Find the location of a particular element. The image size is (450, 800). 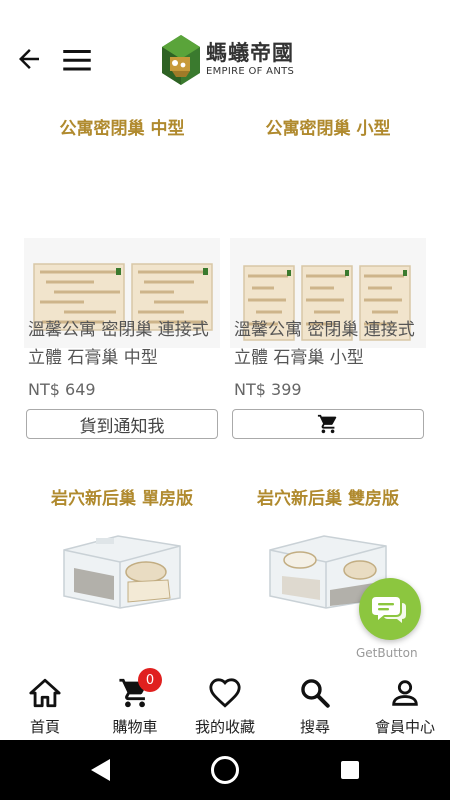

cart-icon is located at coordinates (327, 424).